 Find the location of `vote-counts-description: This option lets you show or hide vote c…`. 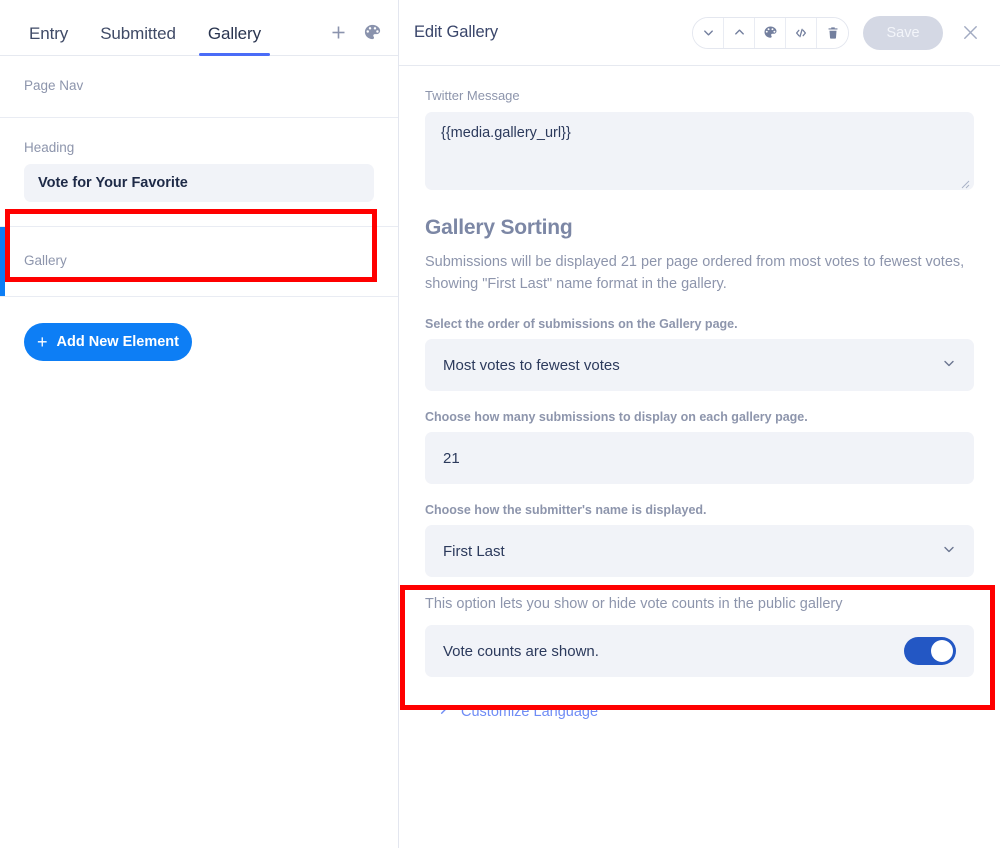

vote-counts-description: This option lets you show or hide vote c… is located at coordinates (634, 604).